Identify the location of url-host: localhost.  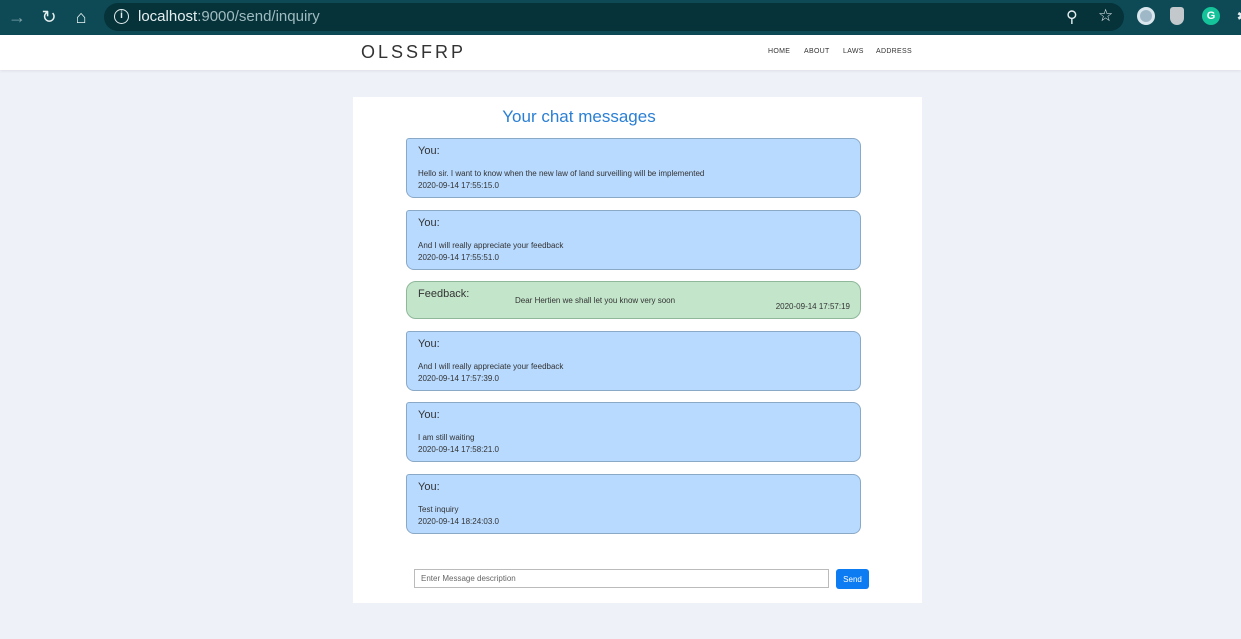
(168, 16).